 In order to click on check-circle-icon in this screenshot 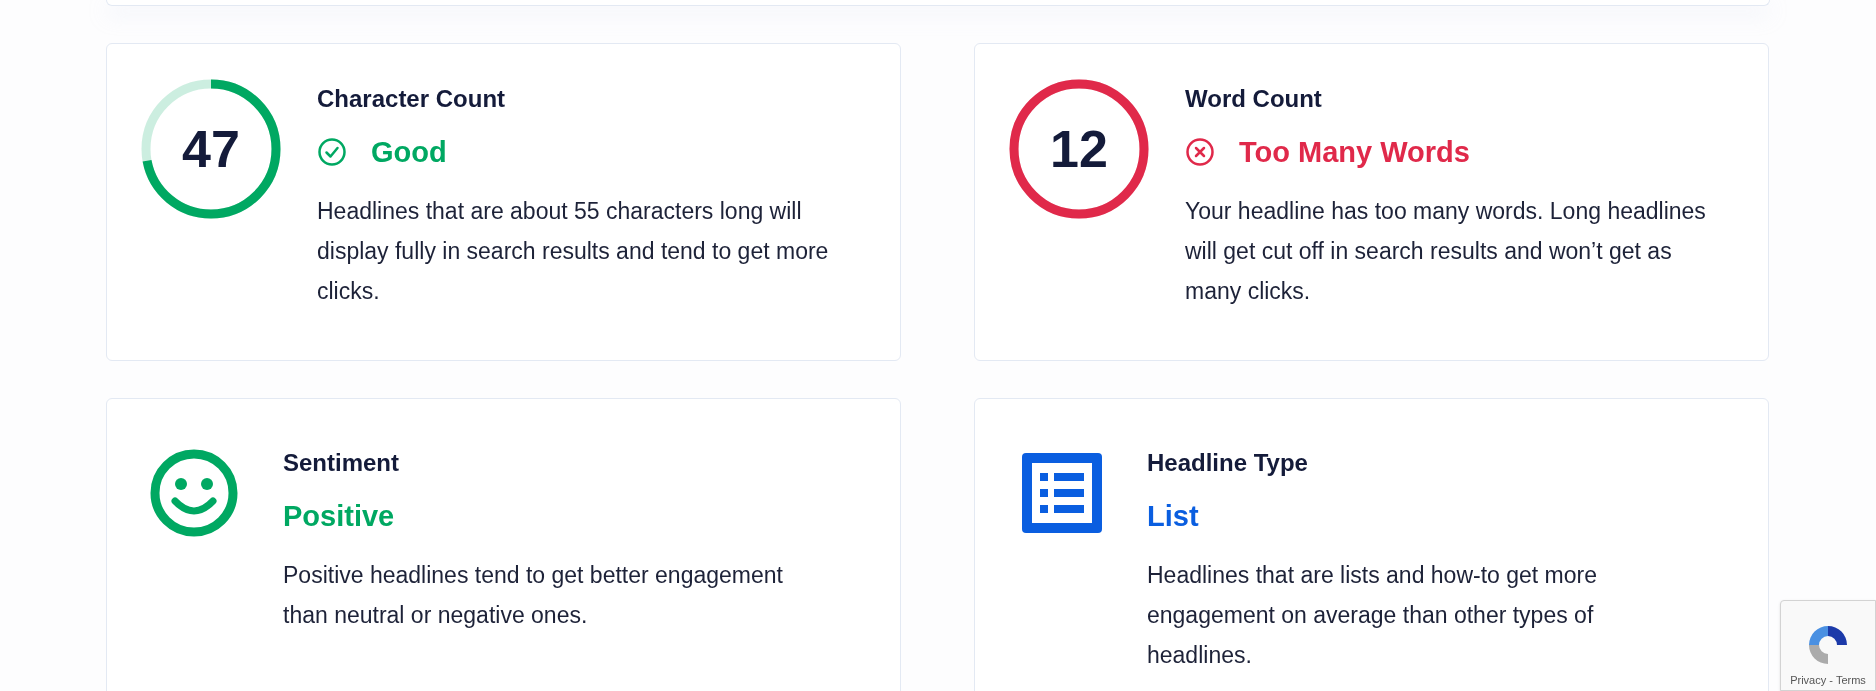, I will do `click(332, 152)`.